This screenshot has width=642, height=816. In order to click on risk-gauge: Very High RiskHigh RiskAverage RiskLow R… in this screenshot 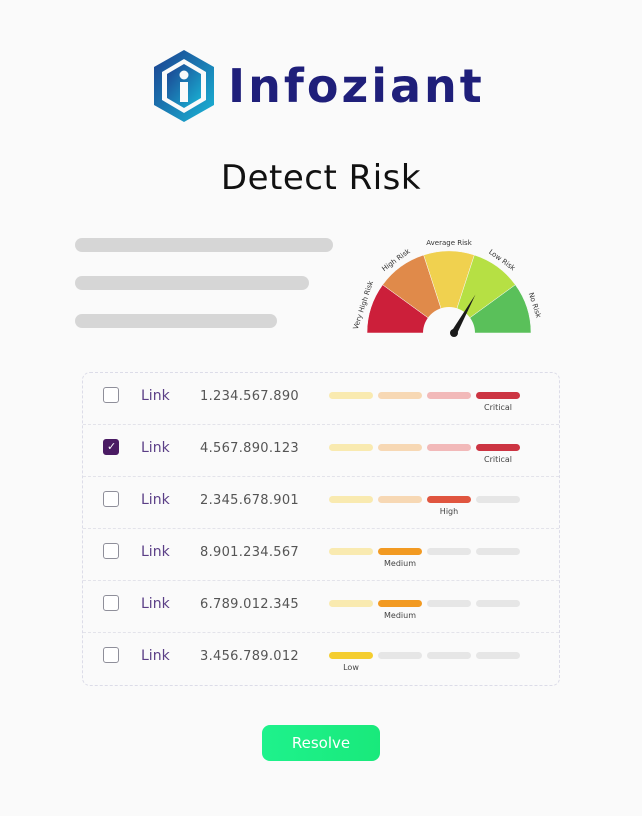, I will do `click(447, 291)`.